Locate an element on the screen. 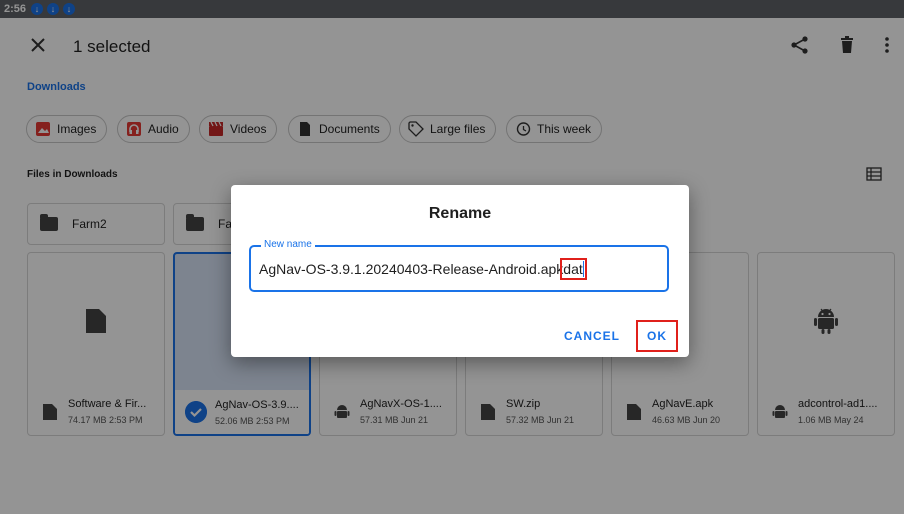  dialog-title: Rename is located at coordinates (460, 213).